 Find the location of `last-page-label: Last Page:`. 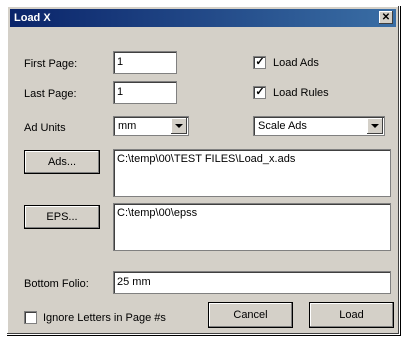

last-page-label: Last Page: is located at coordinates (50, 94).